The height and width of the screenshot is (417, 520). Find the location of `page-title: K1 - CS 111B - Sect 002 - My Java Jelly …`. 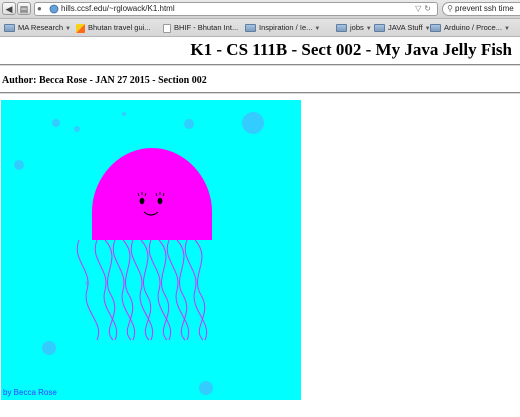

page-title: K1 - CS 111B - Sect 002 - My Java Jelly … is located at coordinates (351, 49).